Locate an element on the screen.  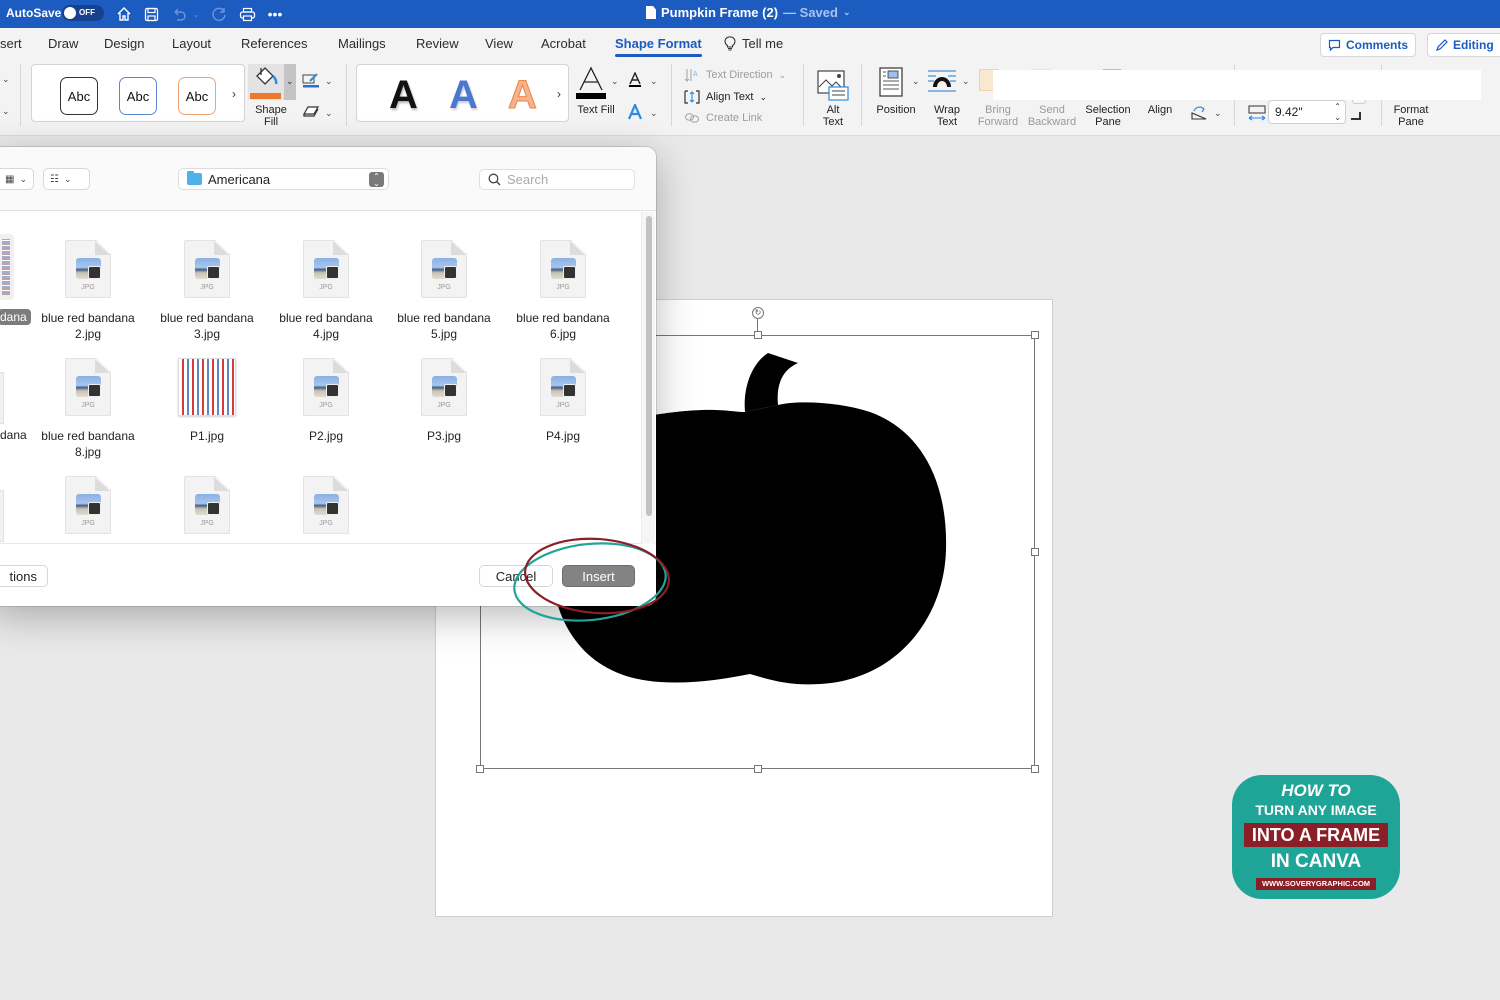
text-direction-button: A Text Direction ⌄ is located at coordinates (735, 75).